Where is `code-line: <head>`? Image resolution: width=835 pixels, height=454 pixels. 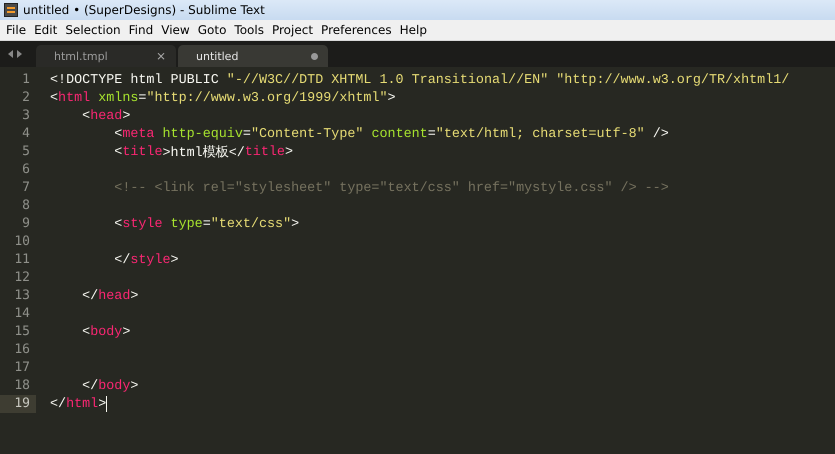
code-line: <head> is located at coordinates (105, 116).